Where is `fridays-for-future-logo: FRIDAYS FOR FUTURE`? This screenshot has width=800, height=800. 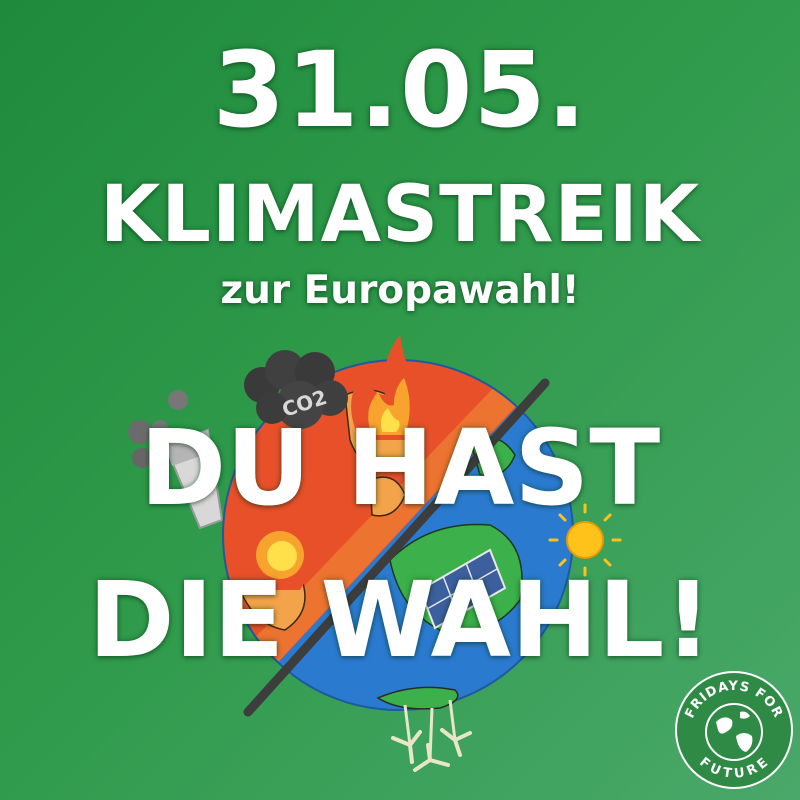 fridays-for-future-logo: FRIDAYS FOR FUTURE is located at coordinates (734, 730).